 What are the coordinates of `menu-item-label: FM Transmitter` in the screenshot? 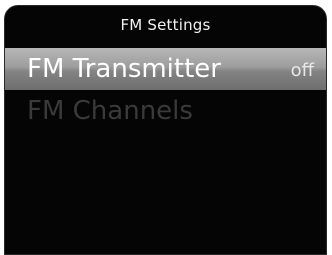 It's located at (124, 69).